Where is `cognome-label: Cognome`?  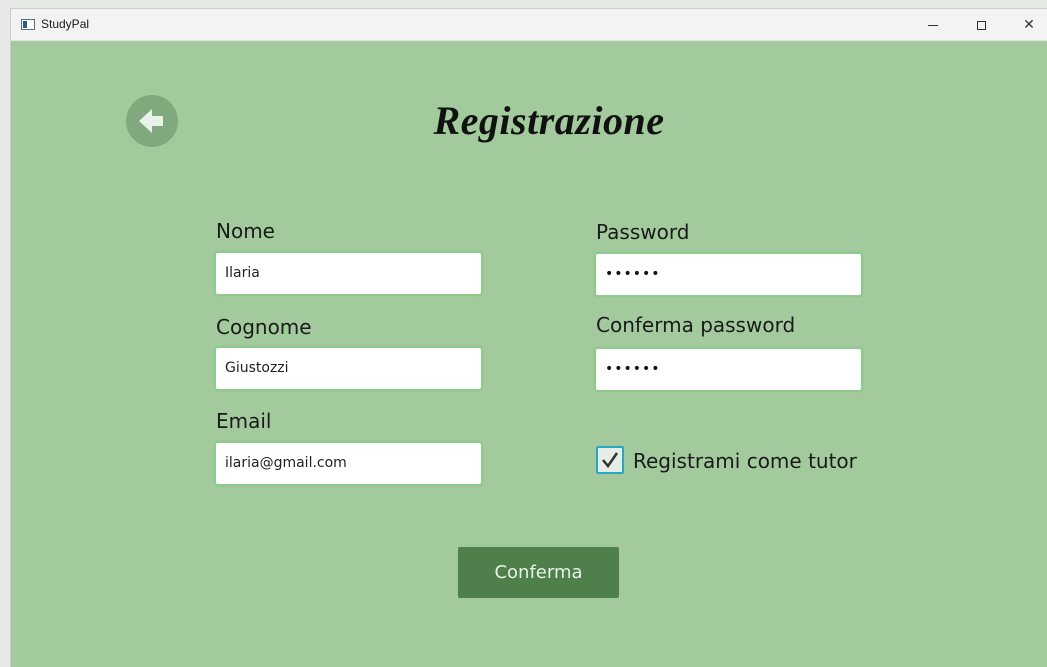
cognome-label: Cognome is located at coordinates (264, 327).